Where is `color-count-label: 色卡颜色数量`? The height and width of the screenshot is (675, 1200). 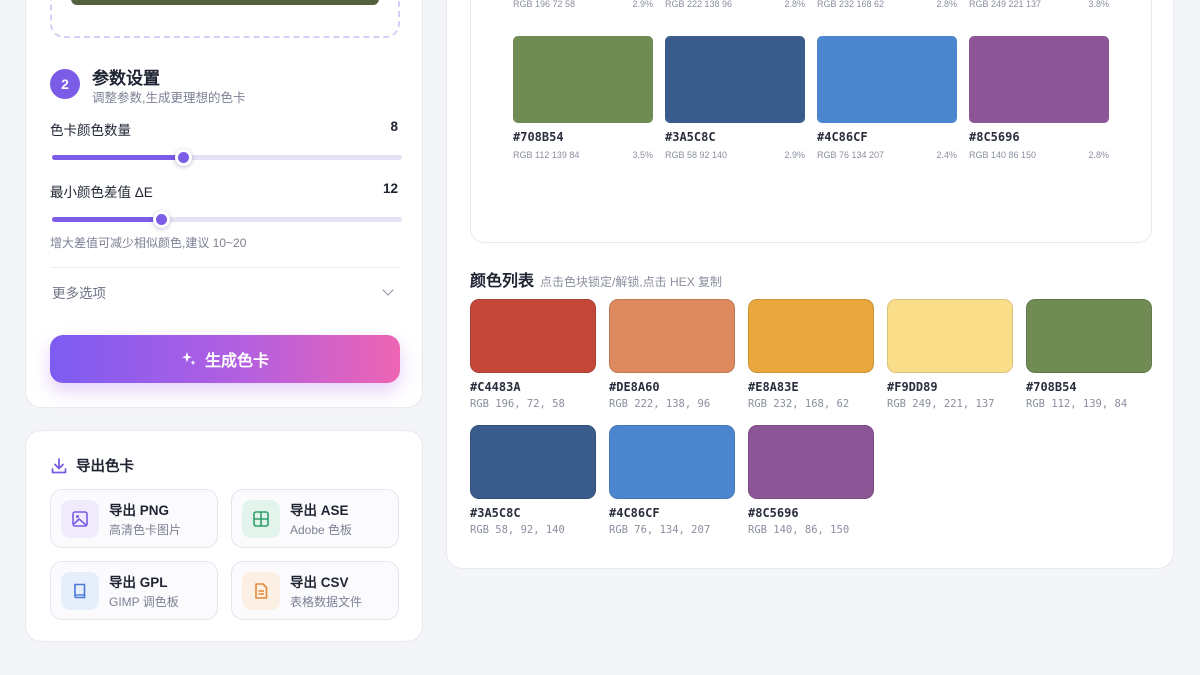
color-count-label: 色卡颜色数量 is located at coordinates (90, 130).